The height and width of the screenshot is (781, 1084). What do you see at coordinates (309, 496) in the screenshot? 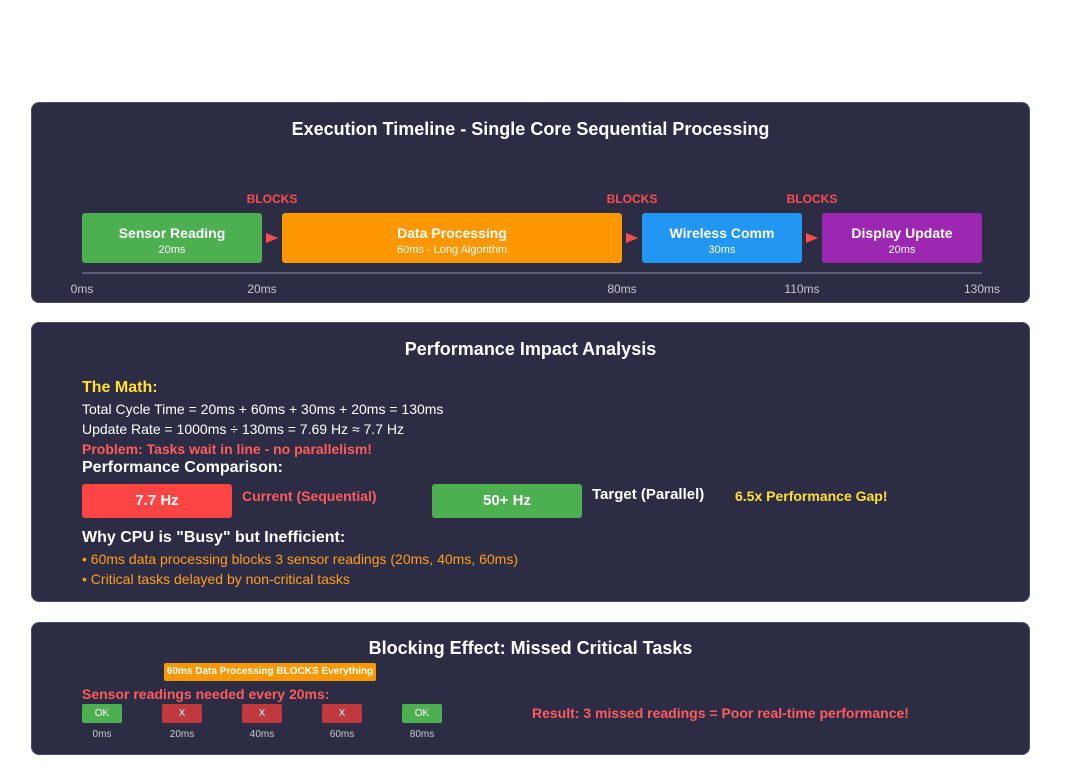
I see `current-label: Current (Sequential)` at bounding box center [309, 496].